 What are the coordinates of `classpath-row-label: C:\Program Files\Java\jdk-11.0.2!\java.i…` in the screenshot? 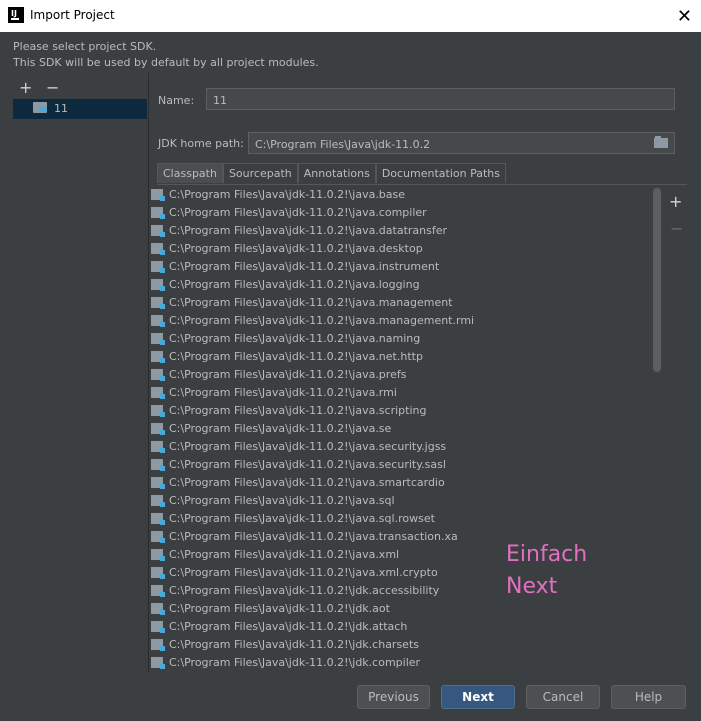 It's located at (304, 266).